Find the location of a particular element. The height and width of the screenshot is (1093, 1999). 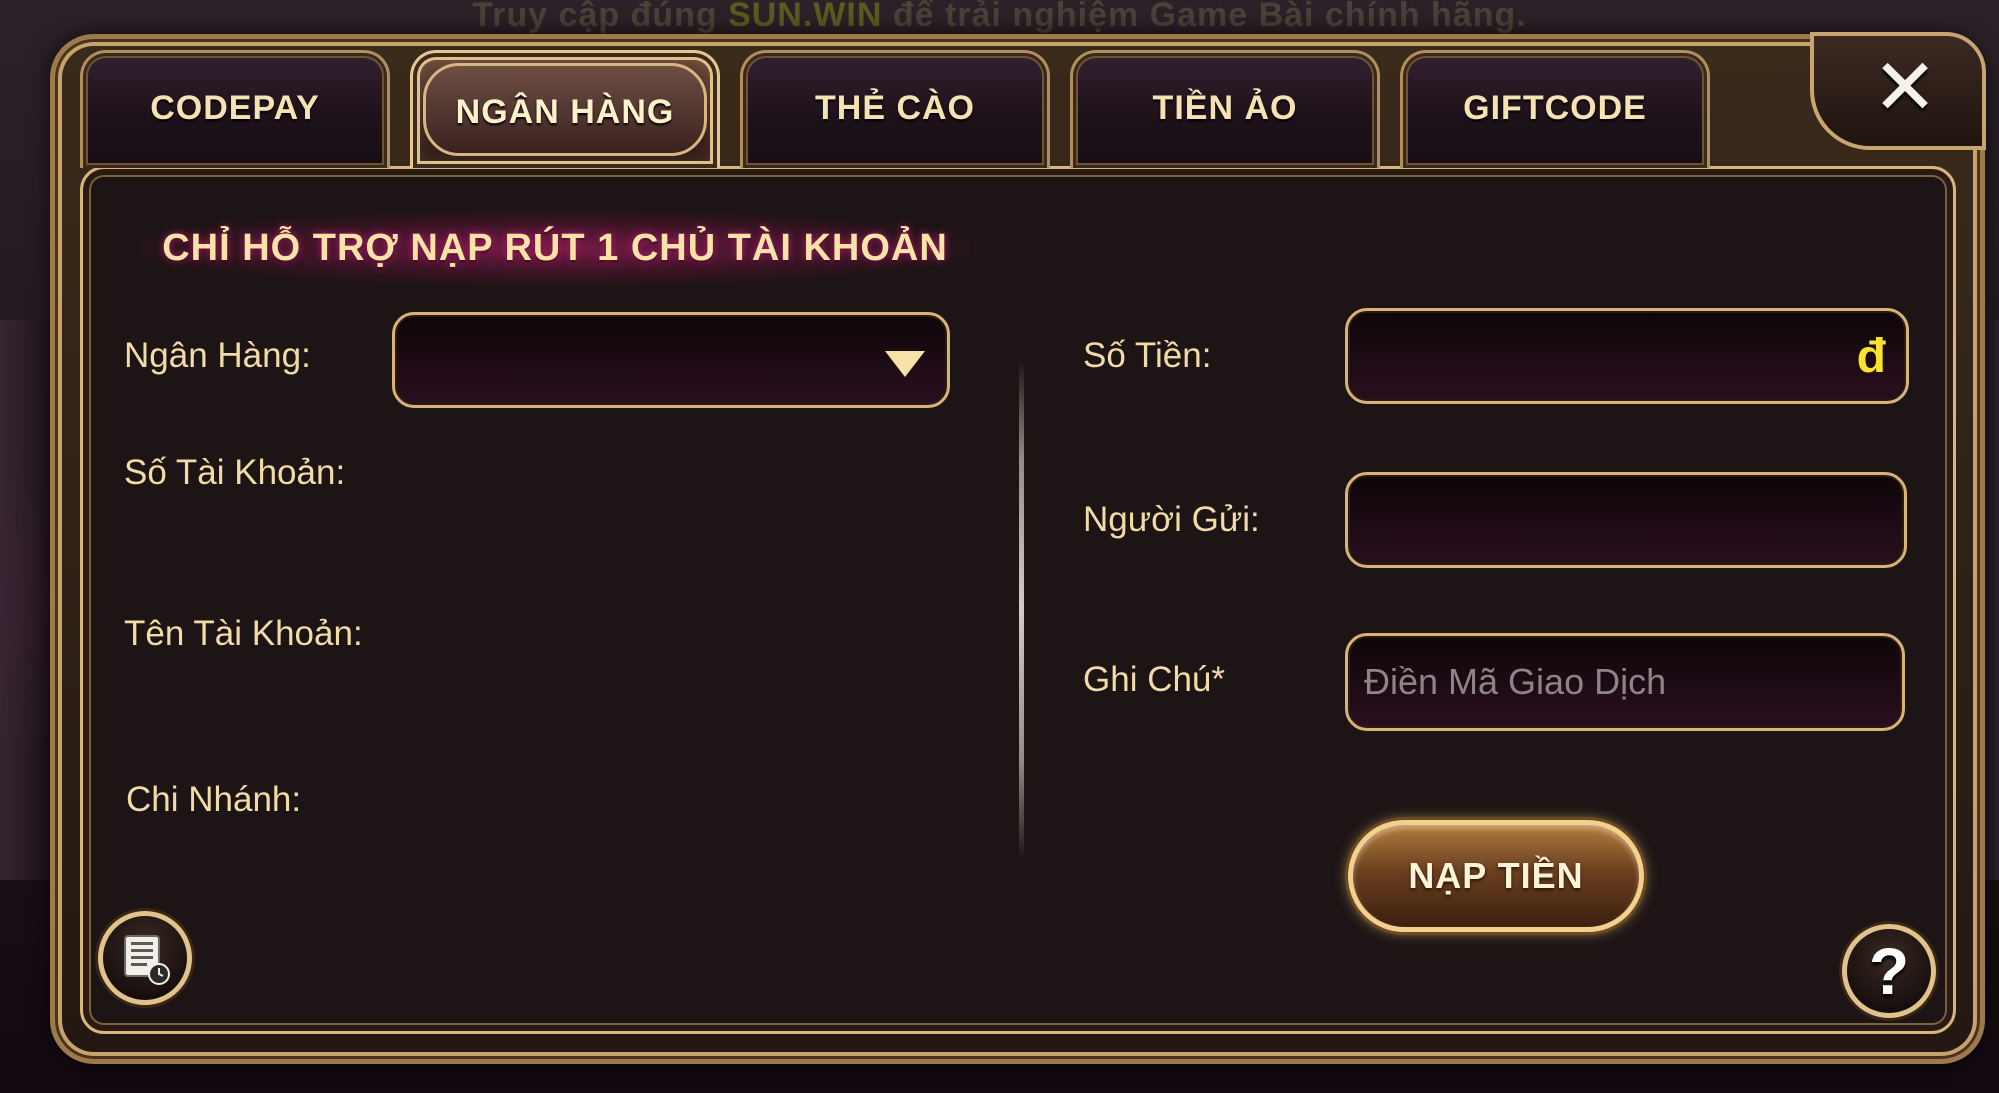

bank-select is located at coordinates (671, 360).